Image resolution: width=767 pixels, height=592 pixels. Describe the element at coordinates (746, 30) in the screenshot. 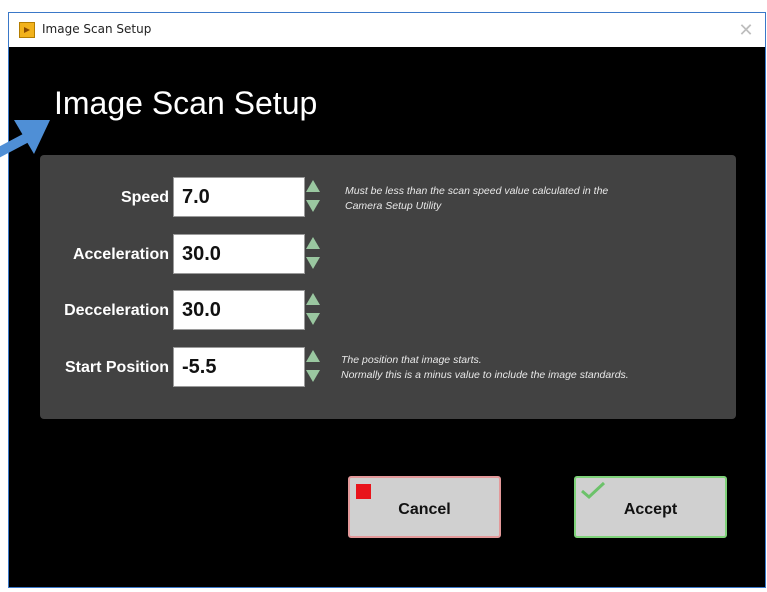

I see `close-icon: ✕` at that location.